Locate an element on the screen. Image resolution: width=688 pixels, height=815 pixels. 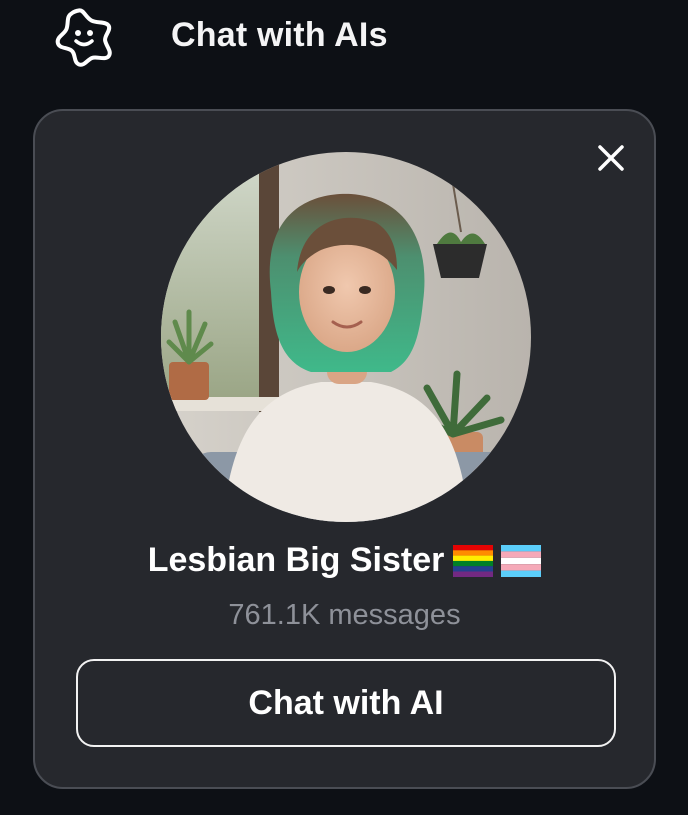
logo-icon is located at coordinates (84, 36).